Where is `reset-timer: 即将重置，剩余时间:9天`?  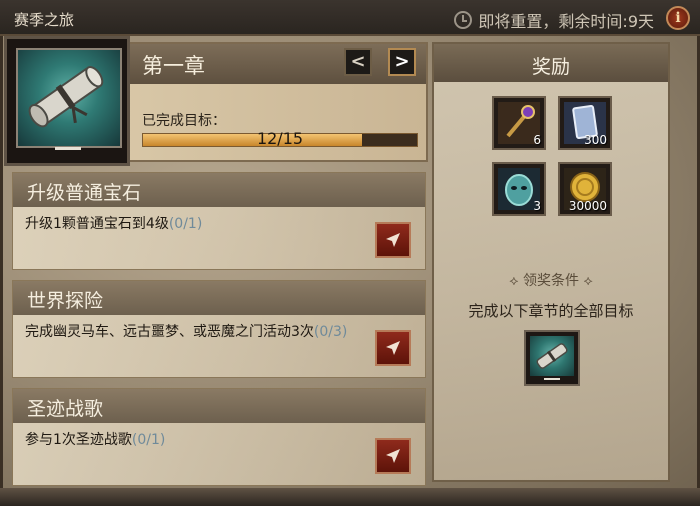
reset-timer: 即将重置，剩余时间:9天 is located at coordinates (554, 20).